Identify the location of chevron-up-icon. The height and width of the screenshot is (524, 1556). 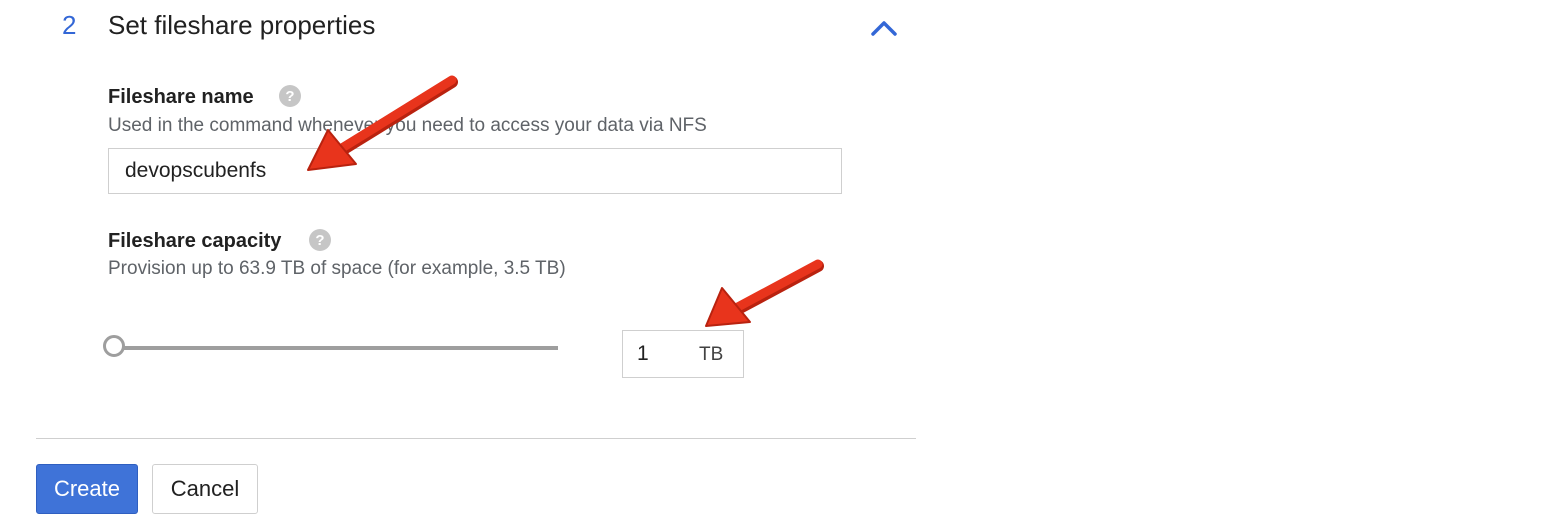
(884, 28).